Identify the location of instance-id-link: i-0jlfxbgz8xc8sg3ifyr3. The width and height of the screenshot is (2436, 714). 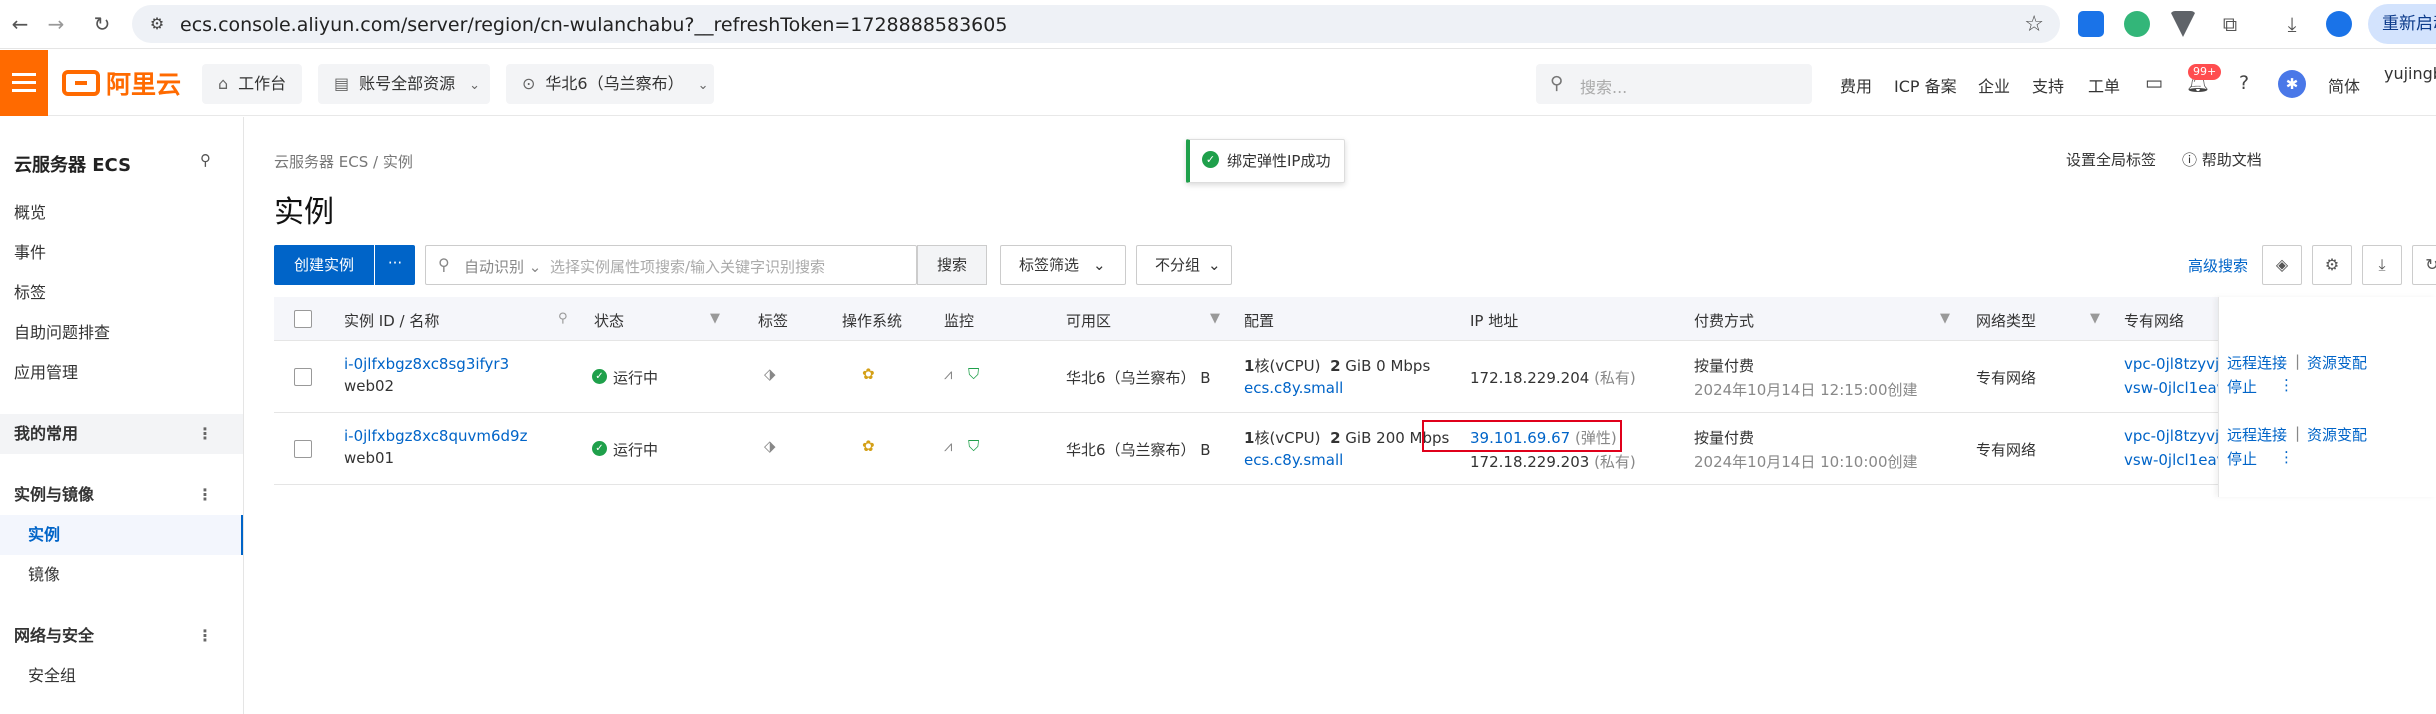
(426, 364).